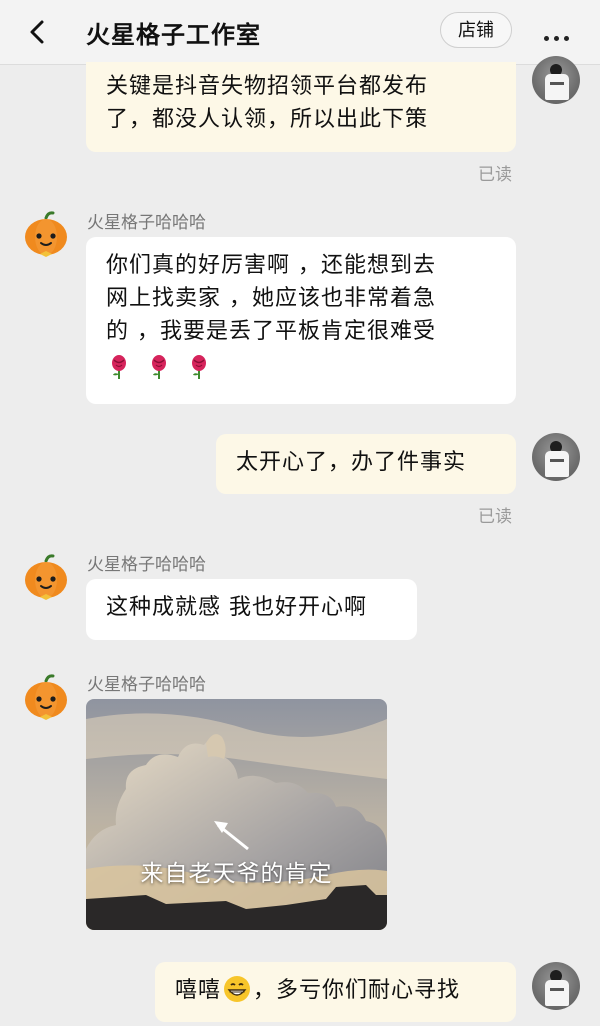 The width and height of the screenshot is (600, 1026). I want to click on message-text: 的 ，我要是丢了平板肯定很难受, so click(271, 331).